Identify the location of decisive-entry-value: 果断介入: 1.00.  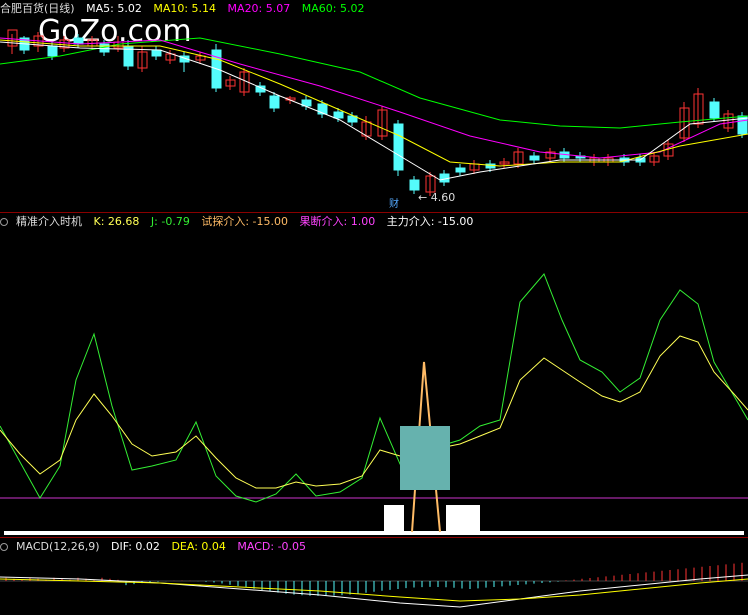
(337, 221).